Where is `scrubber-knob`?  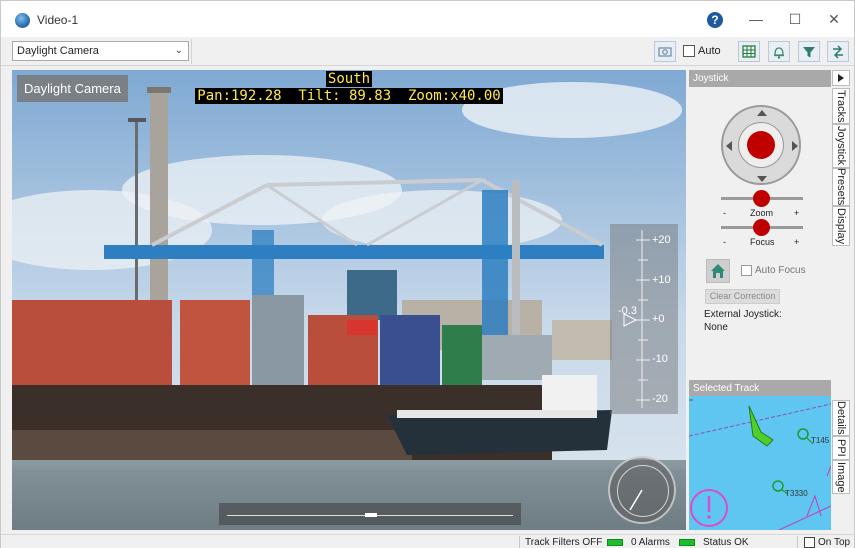
scrubber-knob is located at coordinates (371, 515).